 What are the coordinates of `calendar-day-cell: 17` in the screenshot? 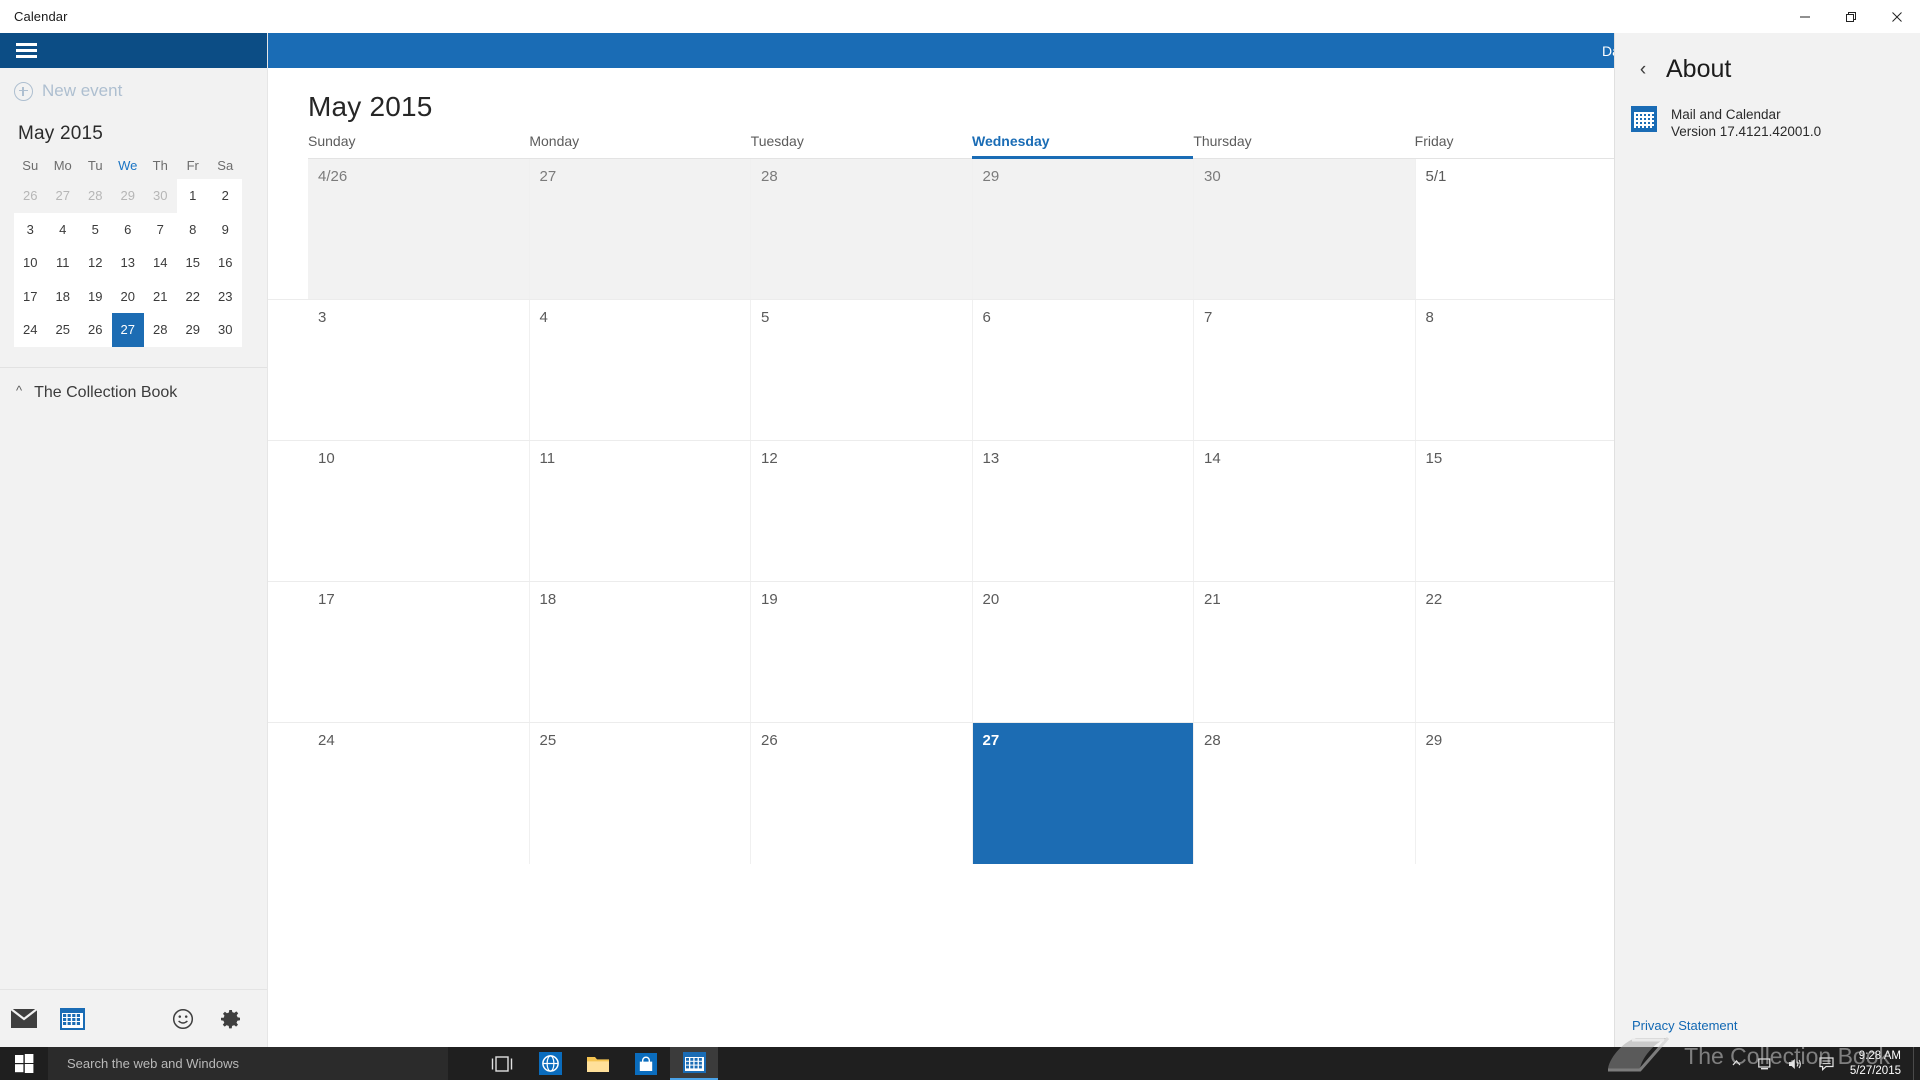 It's located at (419, 652).